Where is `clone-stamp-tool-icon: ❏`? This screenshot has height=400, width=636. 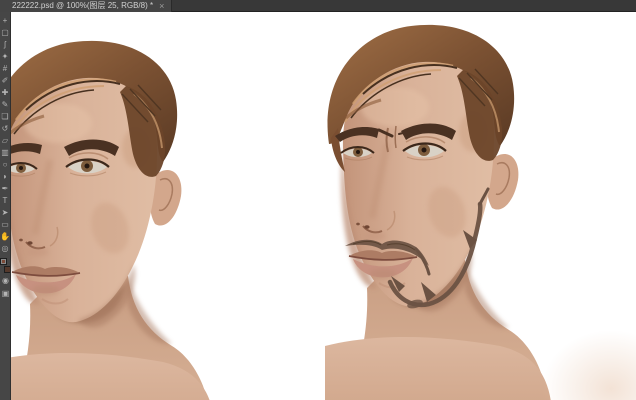
clone-stamp-tool-icon: ❏ is located at coordinates (5, 117).